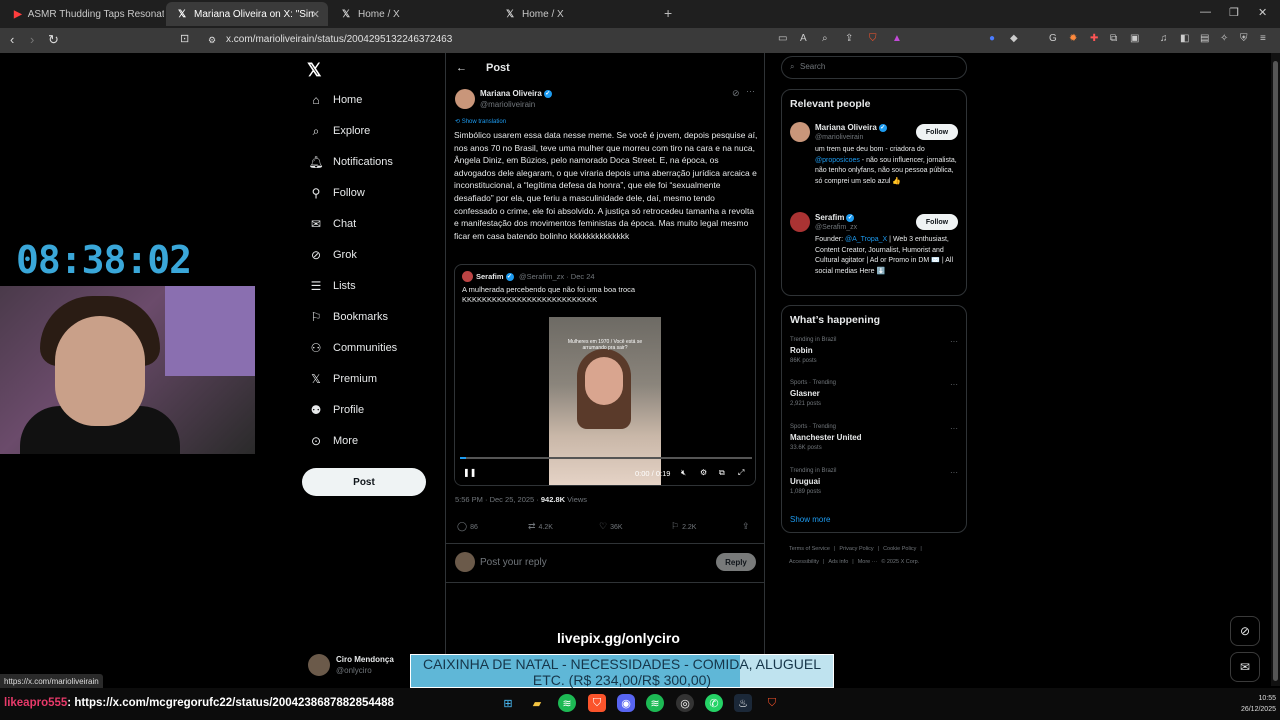 This screenshot has width=1280, height=720. I want to click on grok-explain-icon: ⊘, so click(736, 93).